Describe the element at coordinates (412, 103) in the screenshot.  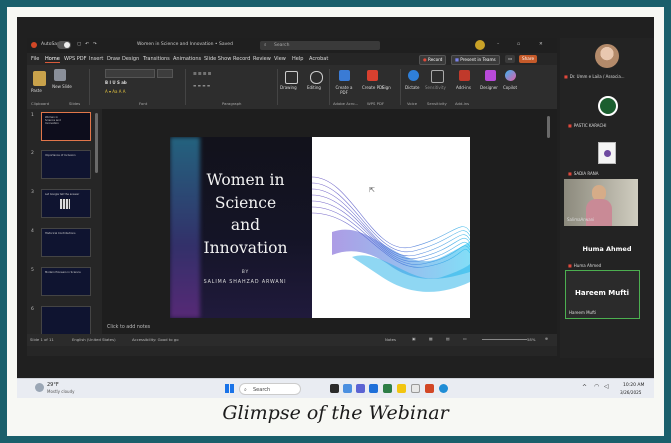
I see `group-voice: Voice` at that location.